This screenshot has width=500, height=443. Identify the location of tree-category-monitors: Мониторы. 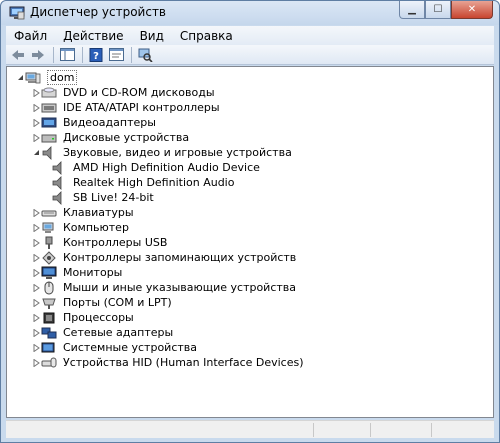
(76, 272).